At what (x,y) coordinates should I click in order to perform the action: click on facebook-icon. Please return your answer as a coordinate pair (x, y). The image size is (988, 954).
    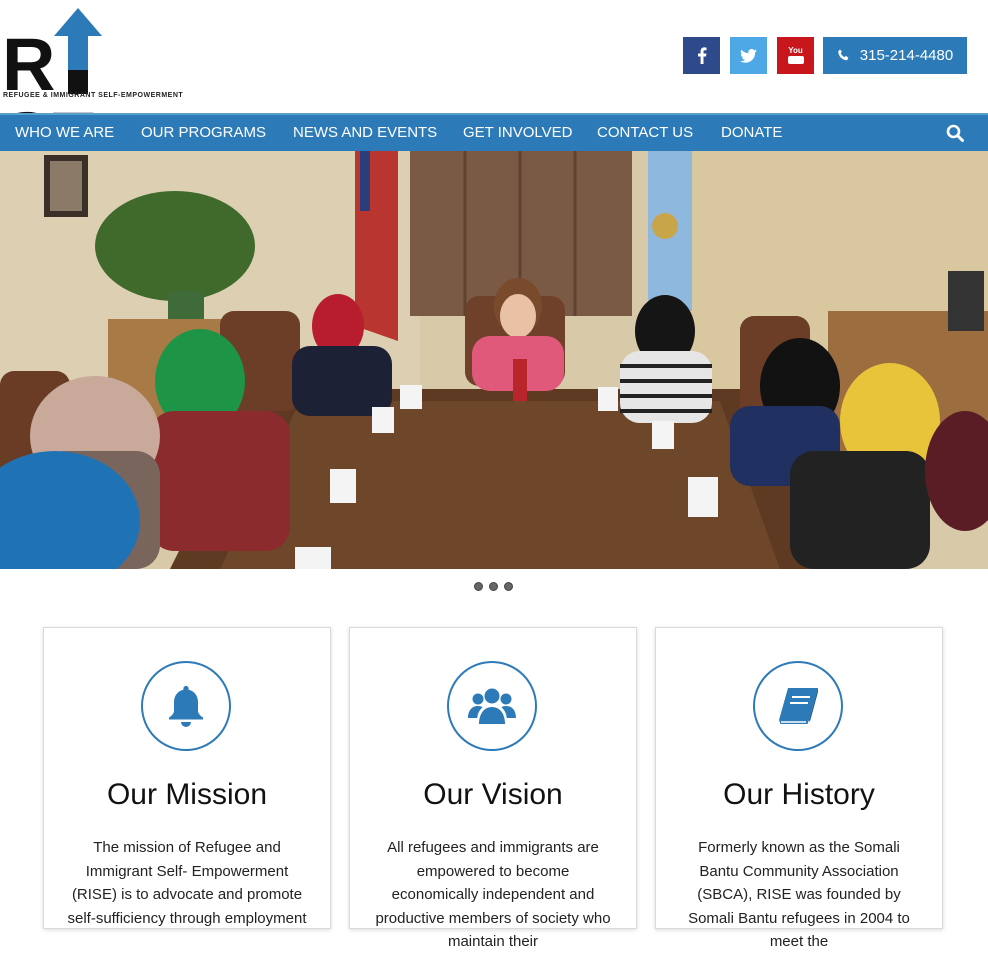
    Looking at the image, I should click on (701, 55).